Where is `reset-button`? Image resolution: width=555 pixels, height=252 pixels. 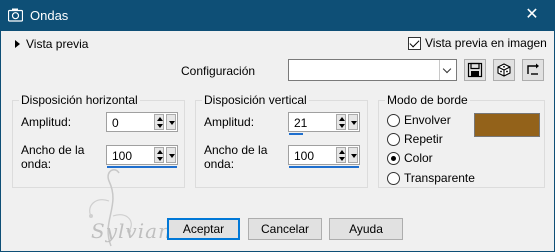
reset-button is located at coordinates (533, 70).